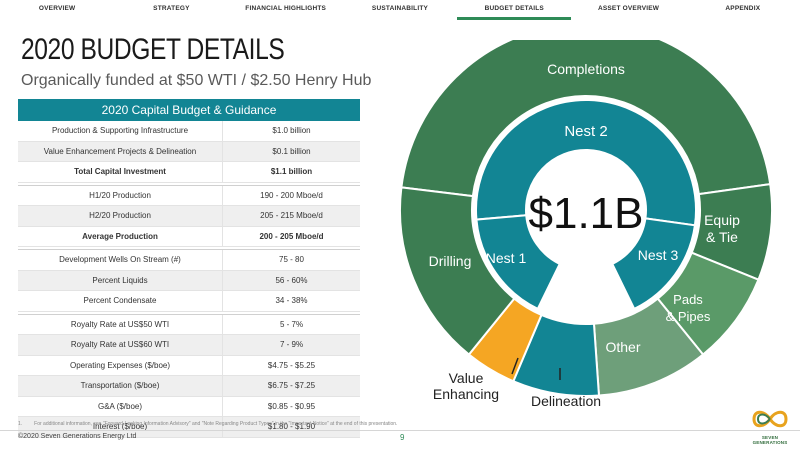 This screenshot has height=450, width=800. I want to click on nav-tab-asset-overview: ASSET OVERVIEW, so click(628, 10).